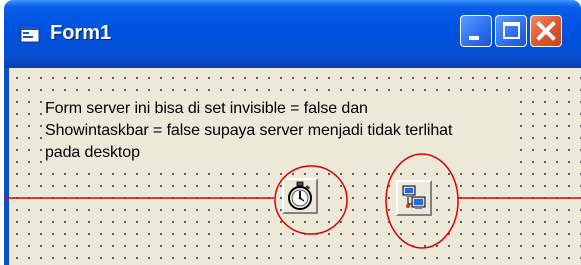  What do you see at coordinates (474, 38) in the screenshot?
I see `minimize-icon` at bounding box center [474, 38].